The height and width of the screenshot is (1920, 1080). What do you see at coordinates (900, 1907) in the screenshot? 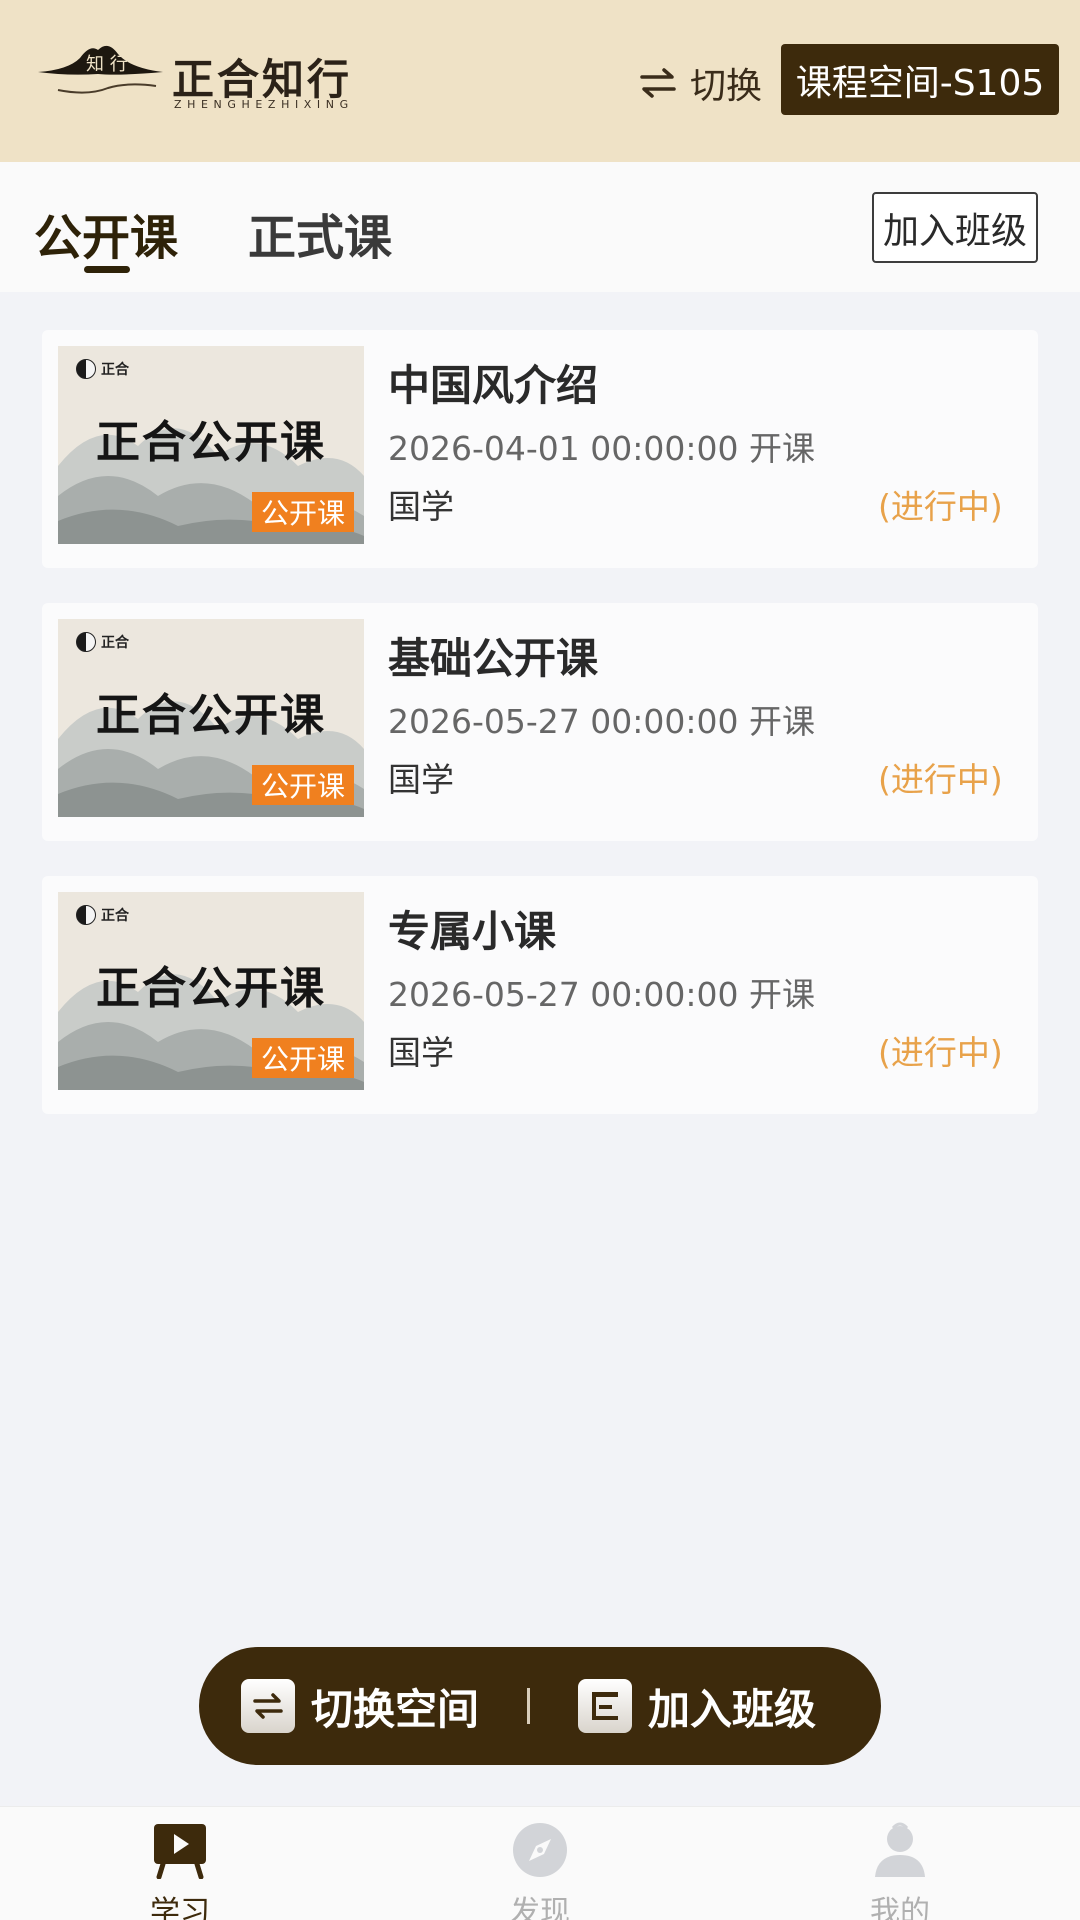
I see `nav-label-profile: 我的` at bounding box center [900, 1907].